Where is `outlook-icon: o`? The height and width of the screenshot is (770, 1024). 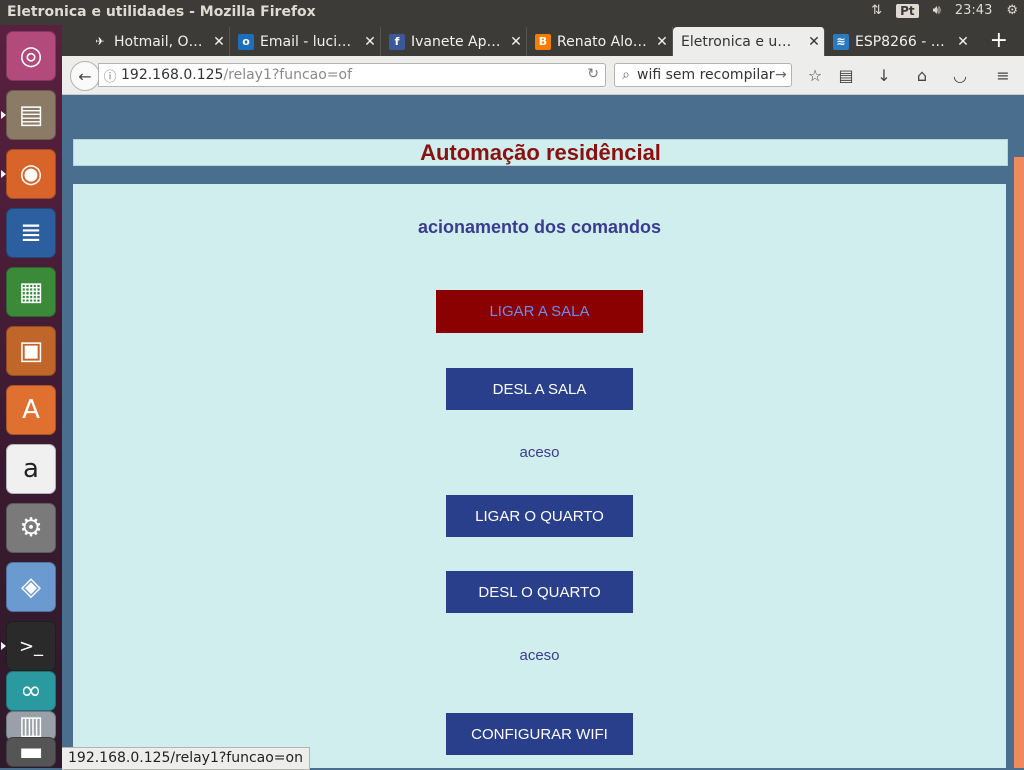 outlook-icon: o is located at coordinates (246, 41).